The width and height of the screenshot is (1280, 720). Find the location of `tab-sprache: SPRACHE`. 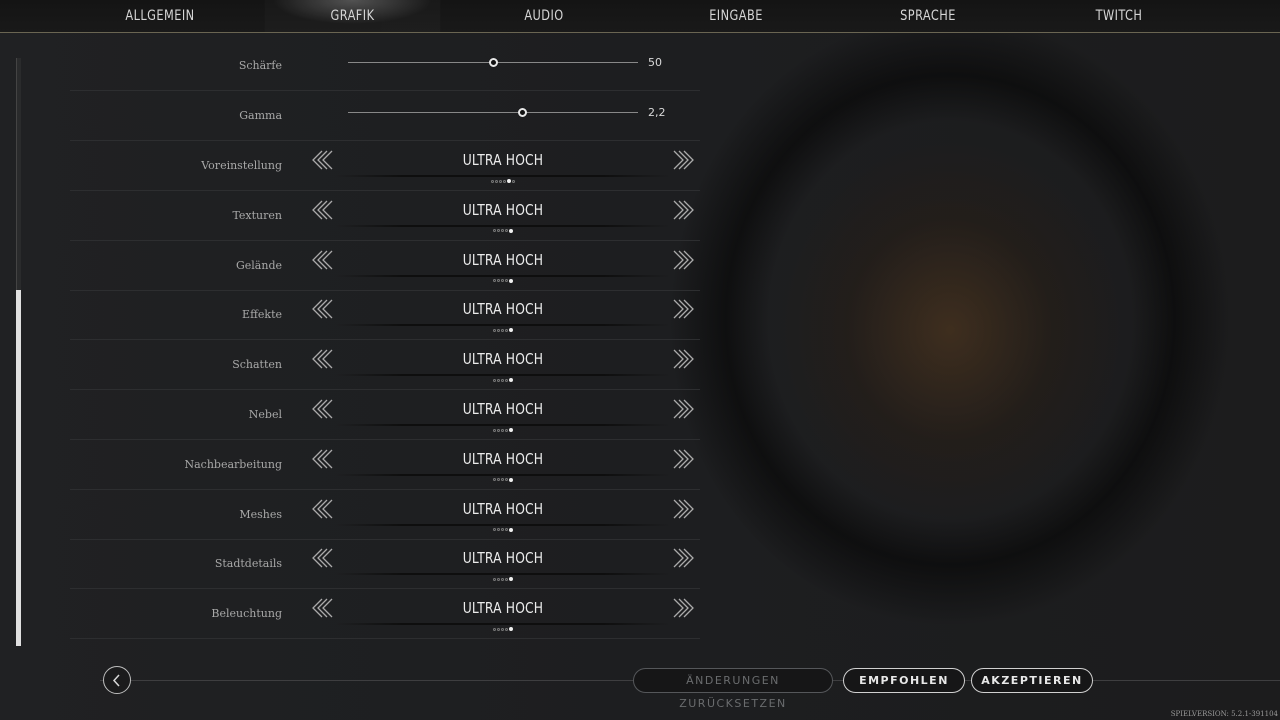

tab-sprache: SPRACHE is located at coordinates (928, 16).